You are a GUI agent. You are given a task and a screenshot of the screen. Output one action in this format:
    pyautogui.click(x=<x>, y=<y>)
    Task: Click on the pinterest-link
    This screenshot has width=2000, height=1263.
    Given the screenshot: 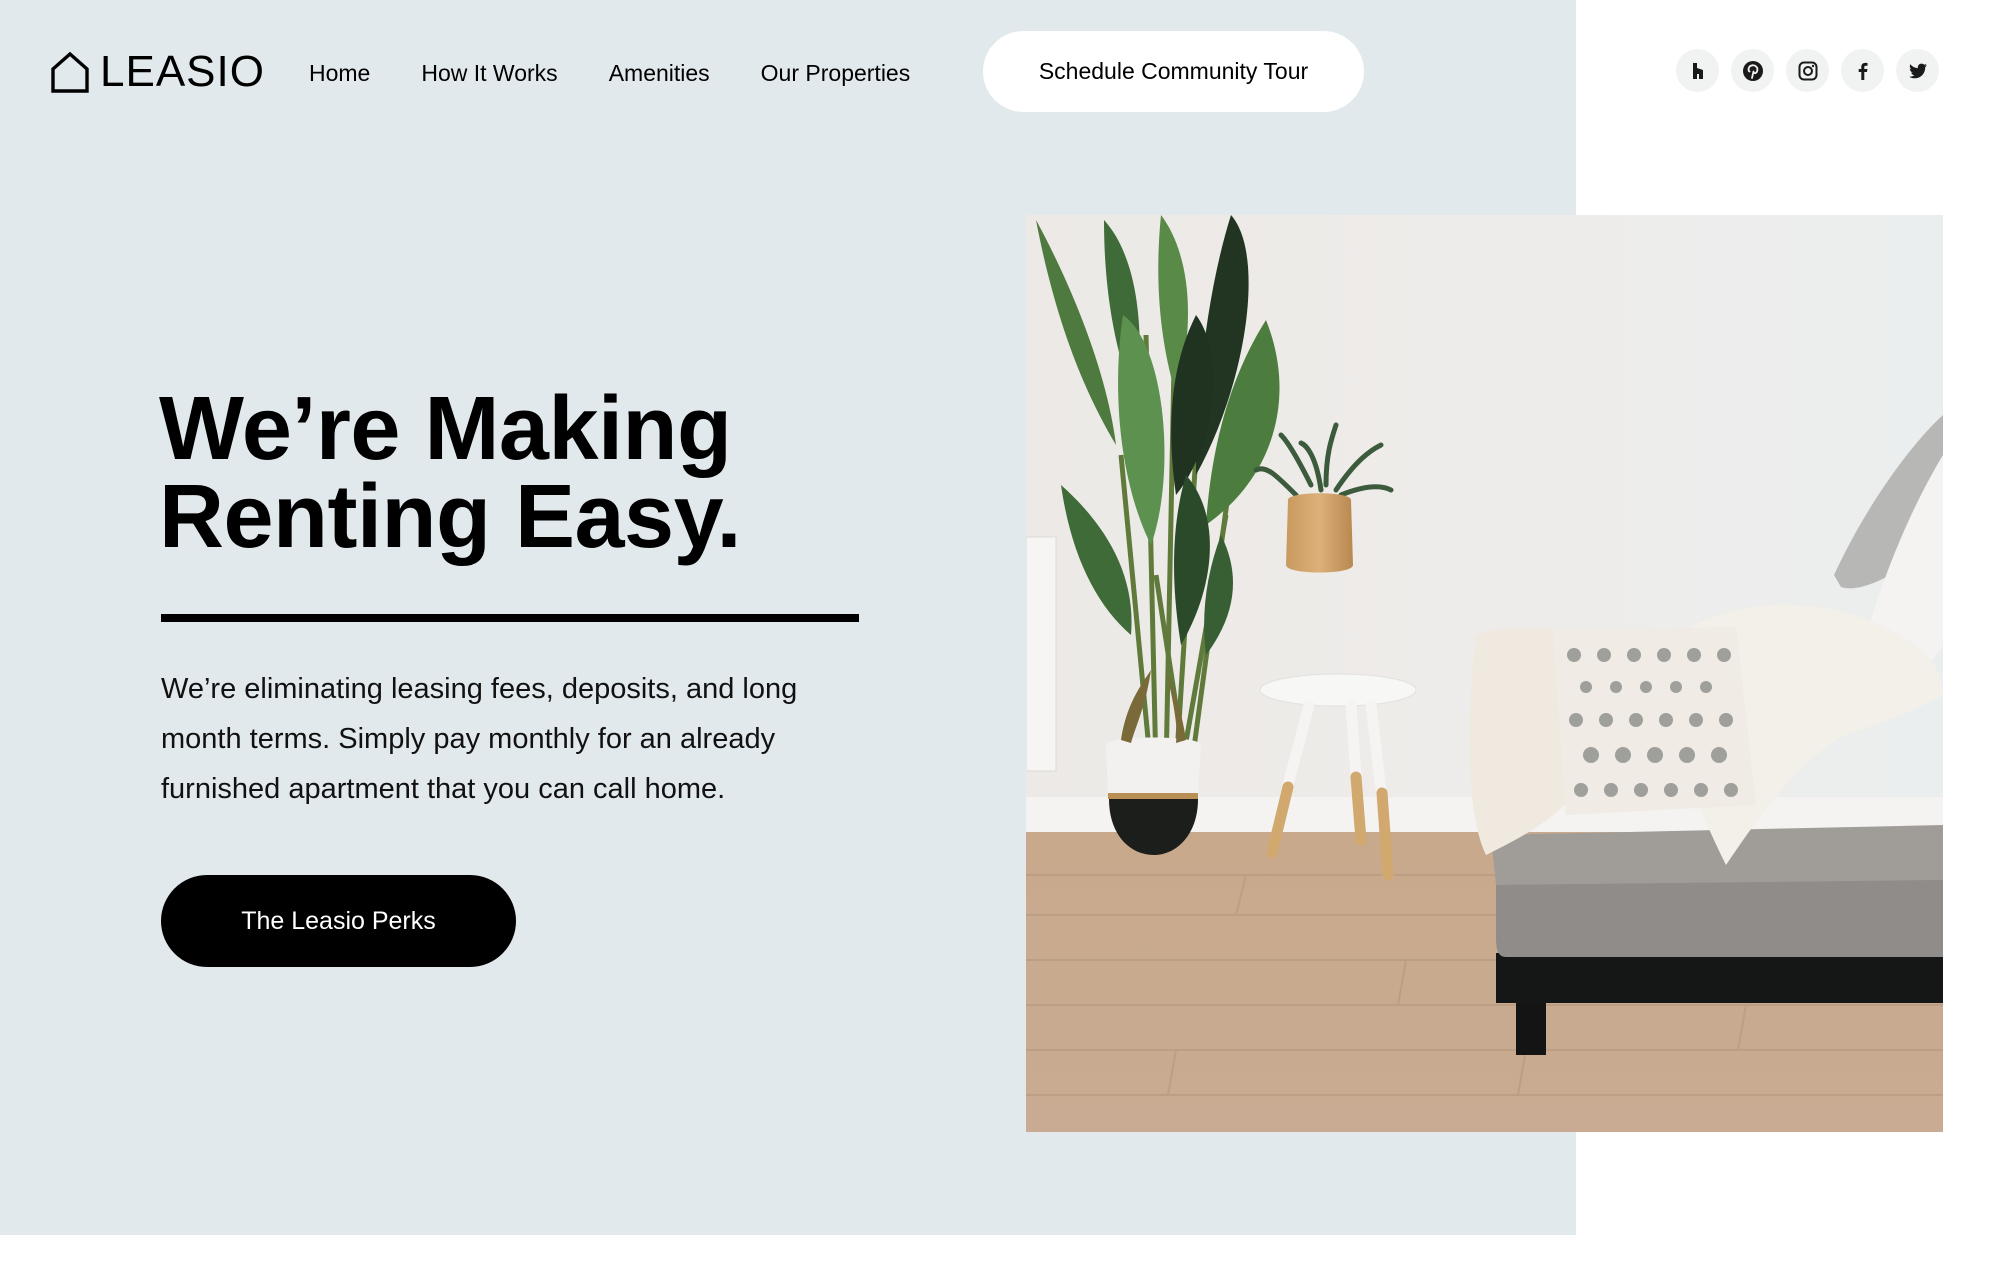 What is the action you would take?
    pyautogui.click(x=1752, y=70)
    